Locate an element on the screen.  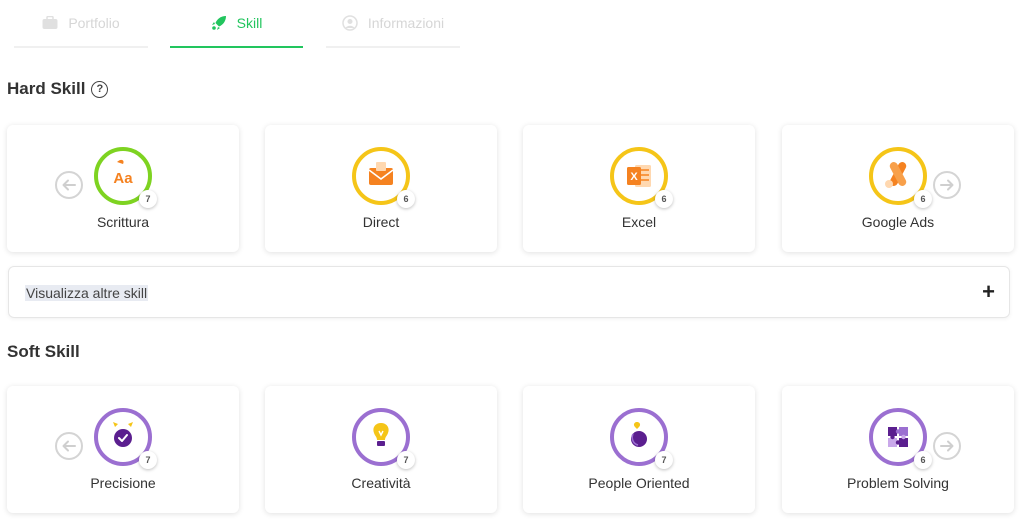
tab-portfolio: Portfolio is located at coordinates (81, 24).